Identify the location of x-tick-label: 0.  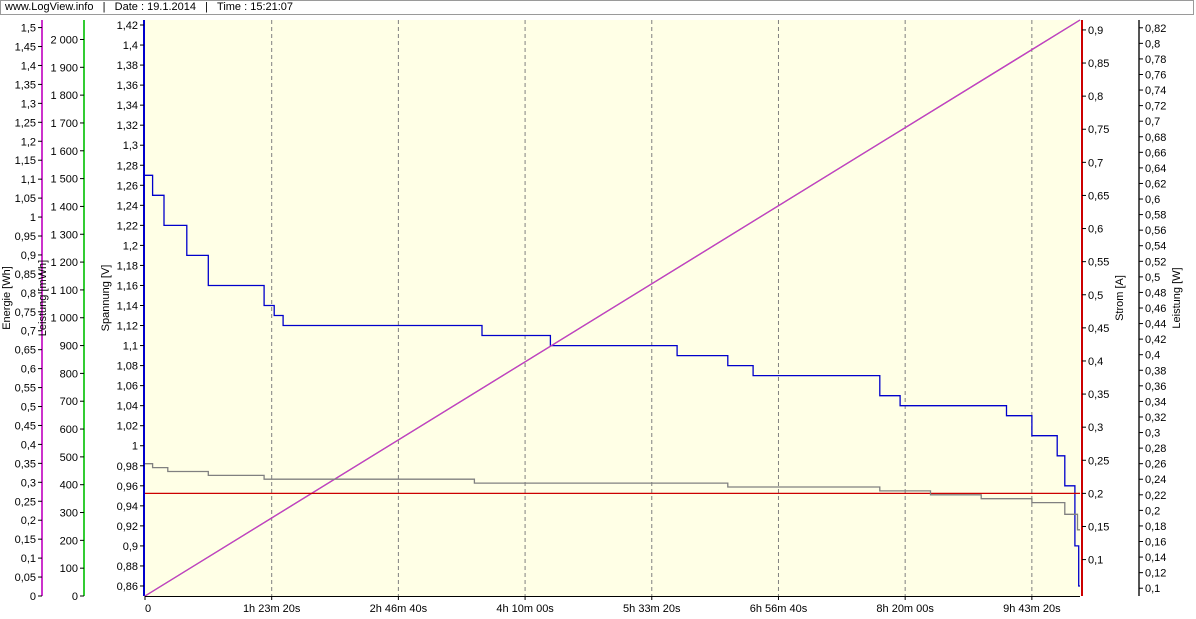
(148, 609).